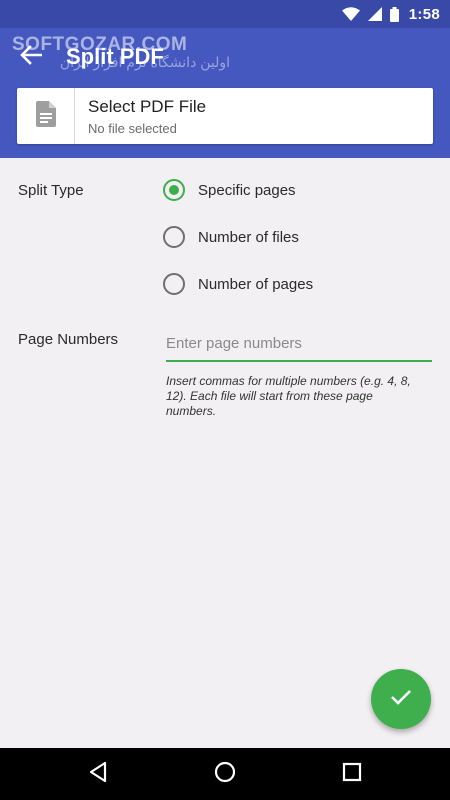 The width and height of the screenshot is (450, 800). I want to click on page-title: Split PDF, so click(115, 56).